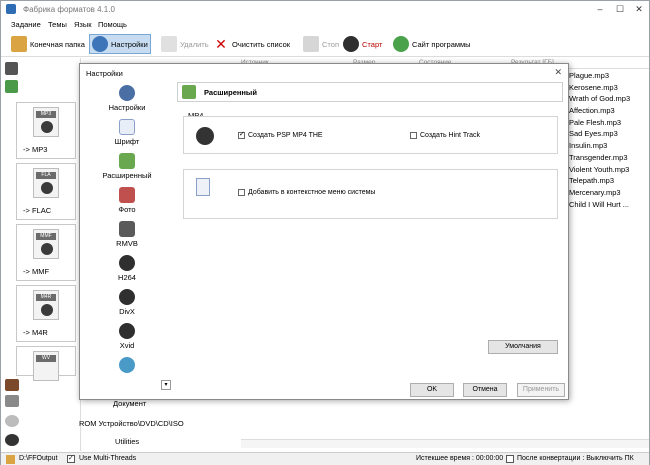 This screenshot has height=465, width=650. What do you see at coordinates (609, 135) in the screenshot?
I see `list-item: Sad Eyes.mp3` at bounding box center [609, 135].